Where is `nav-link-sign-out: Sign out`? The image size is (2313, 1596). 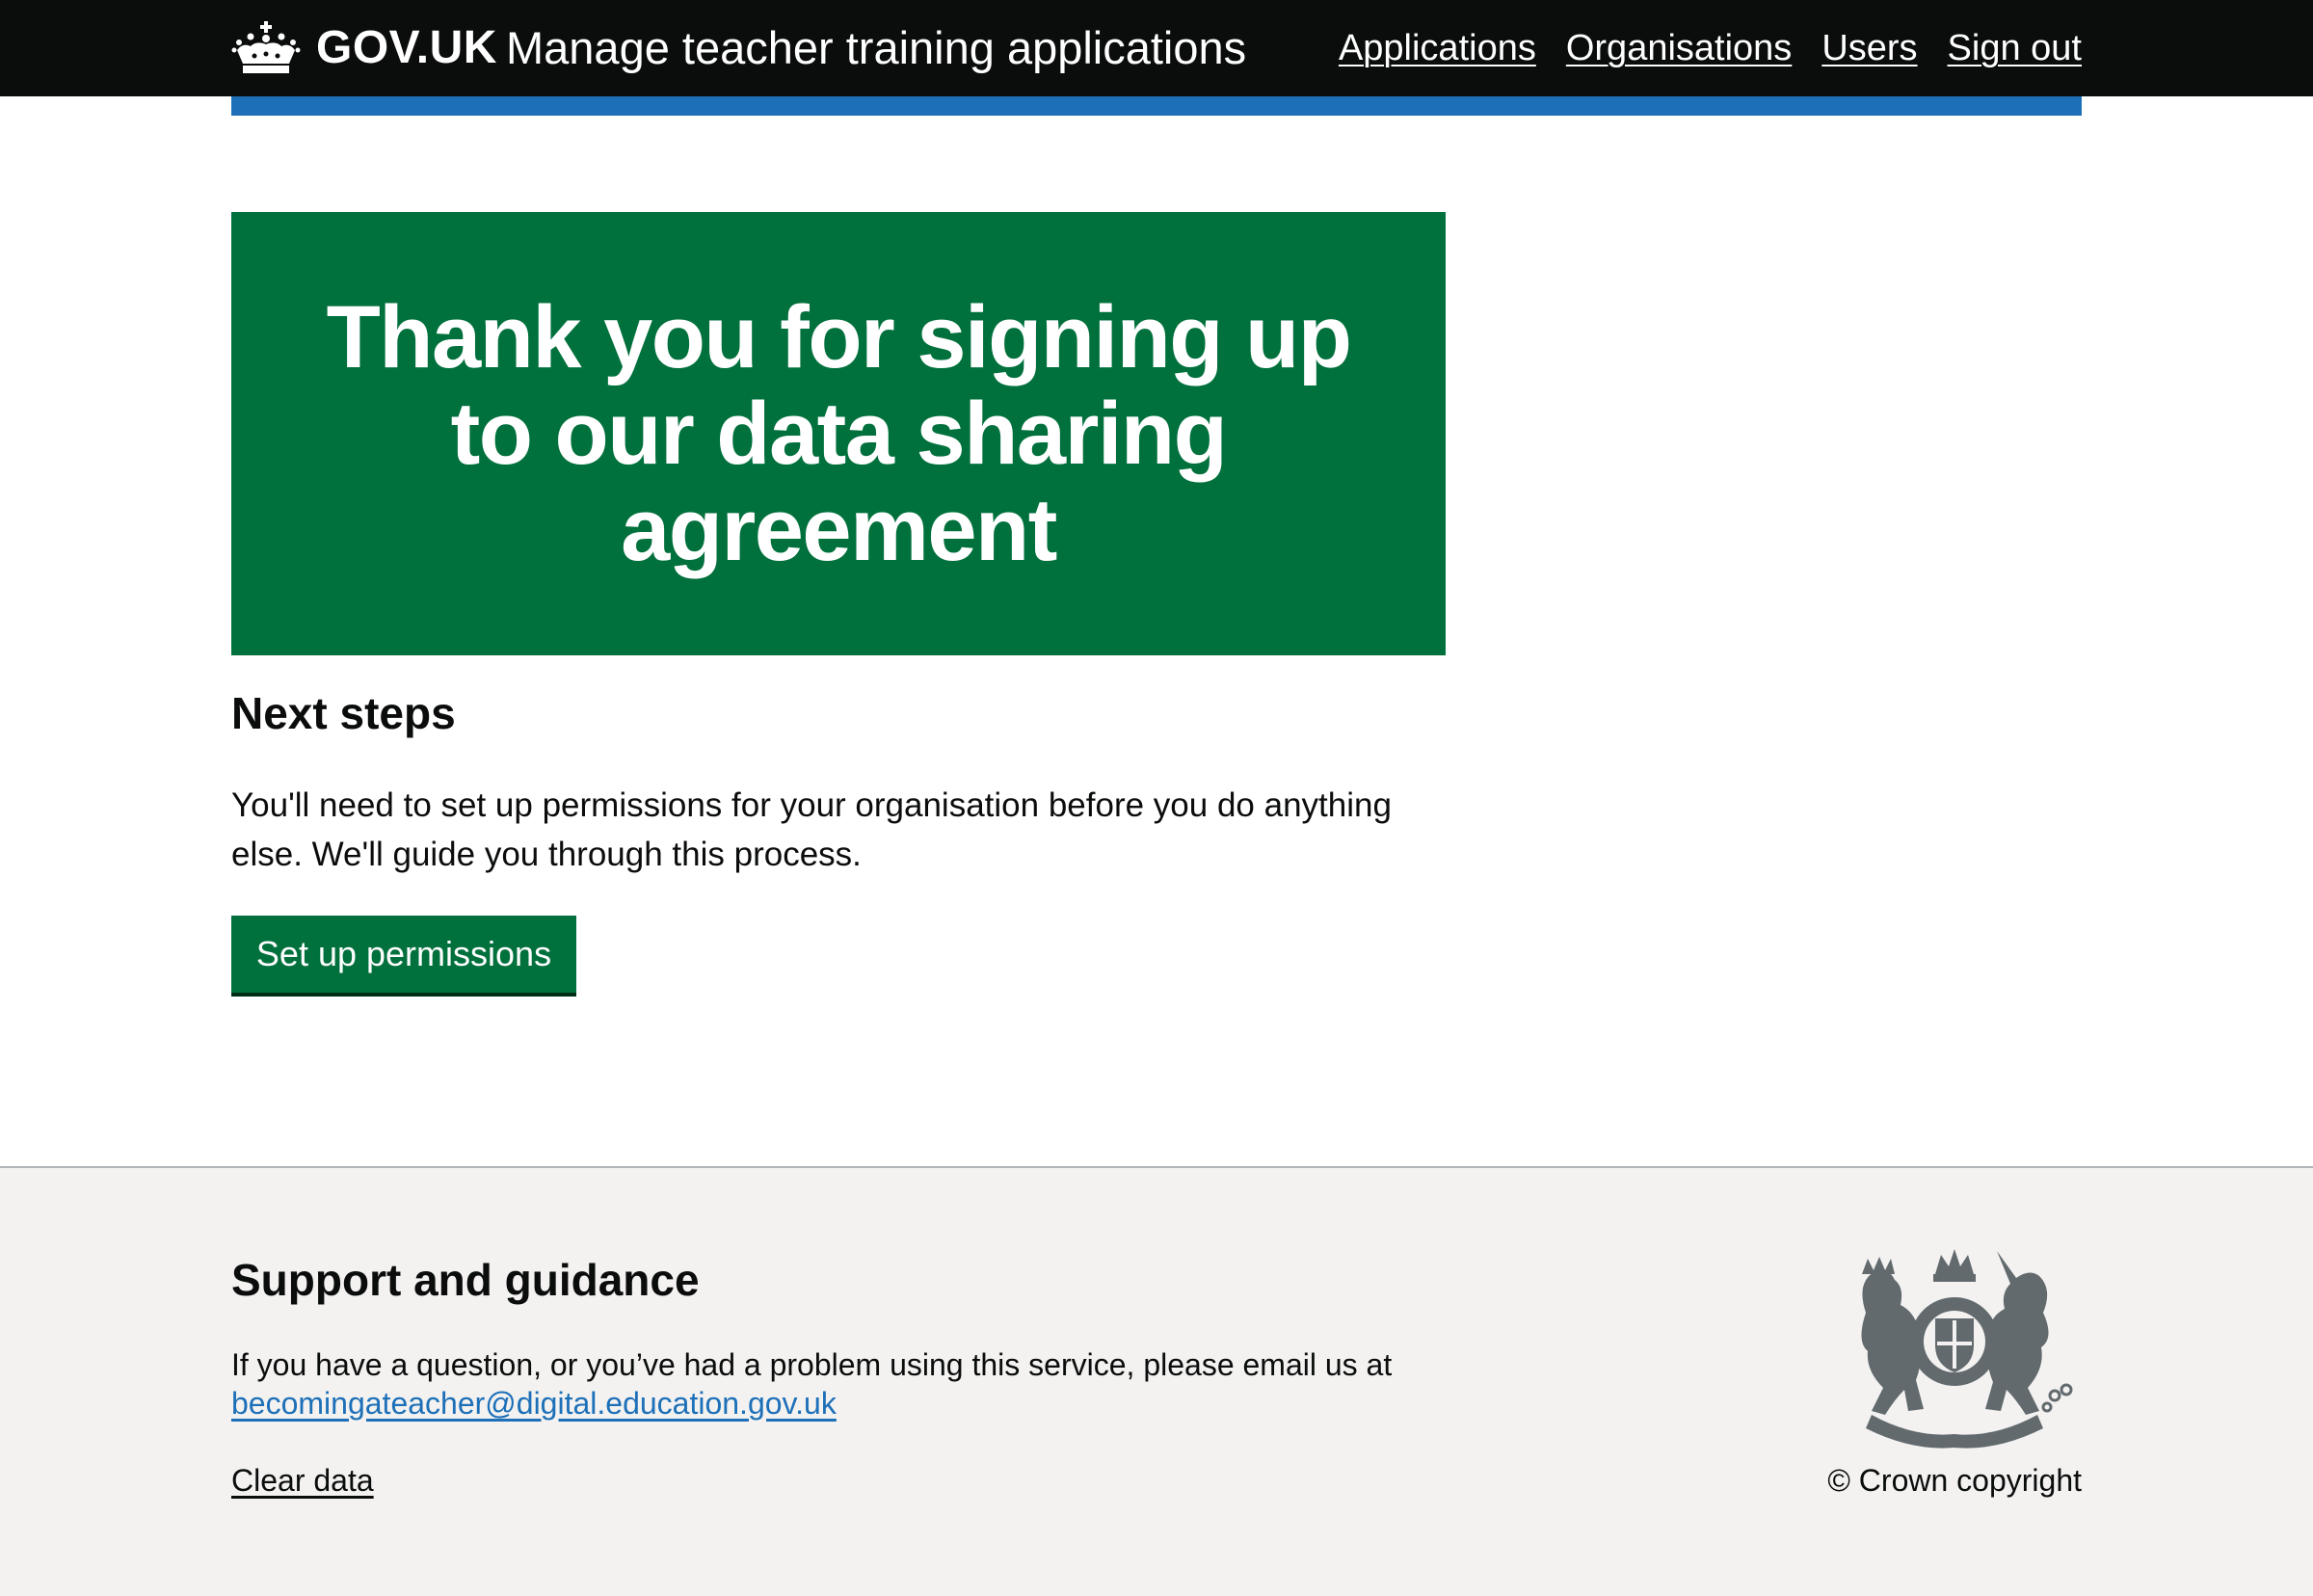 nav-link-sign-out: Sign out is located at coordinates (2015, 48).